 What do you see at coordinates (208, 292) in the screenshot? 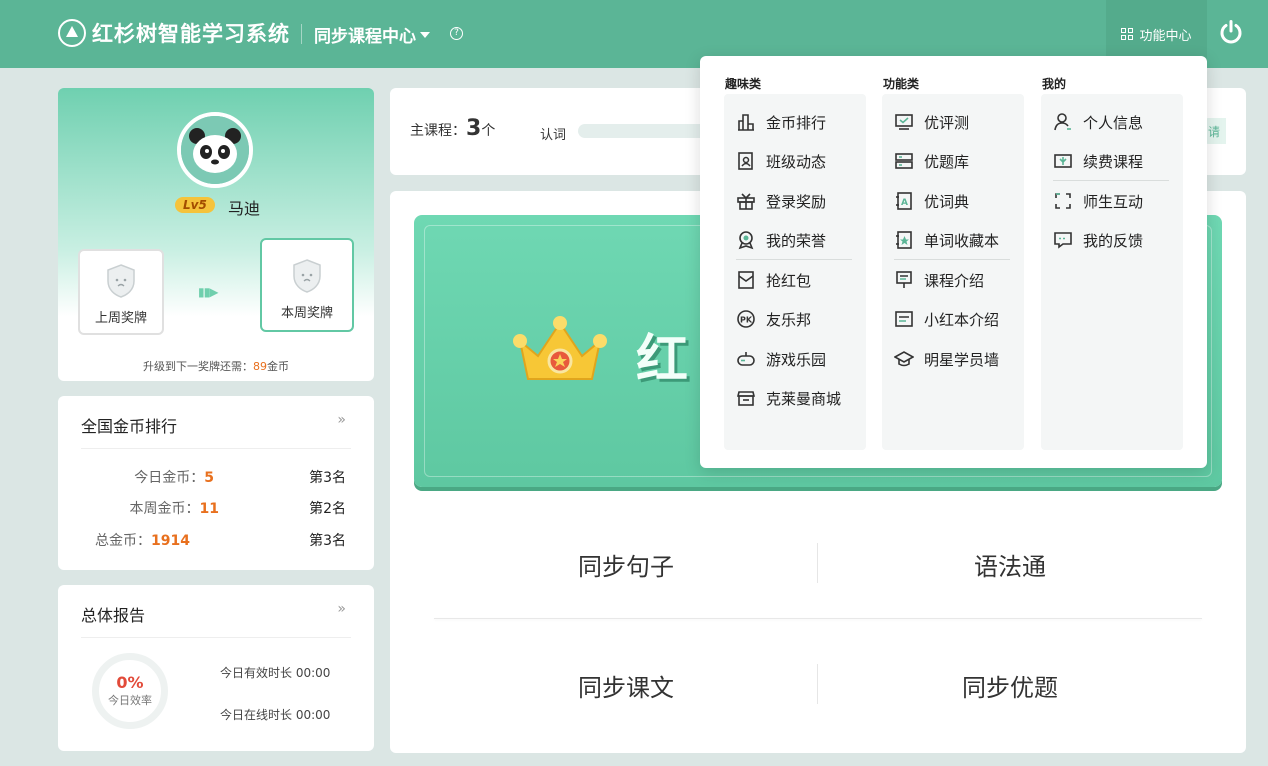
I see `arrow-right-icon: ▮▮▶` at bounding box center [208, 292].